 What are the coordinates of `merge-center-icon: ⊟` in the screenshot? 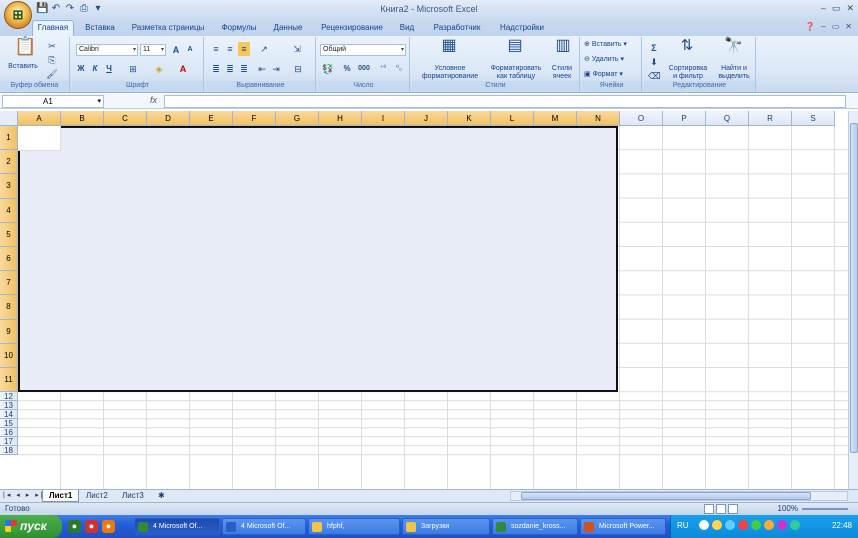 It's located at (298, 69).